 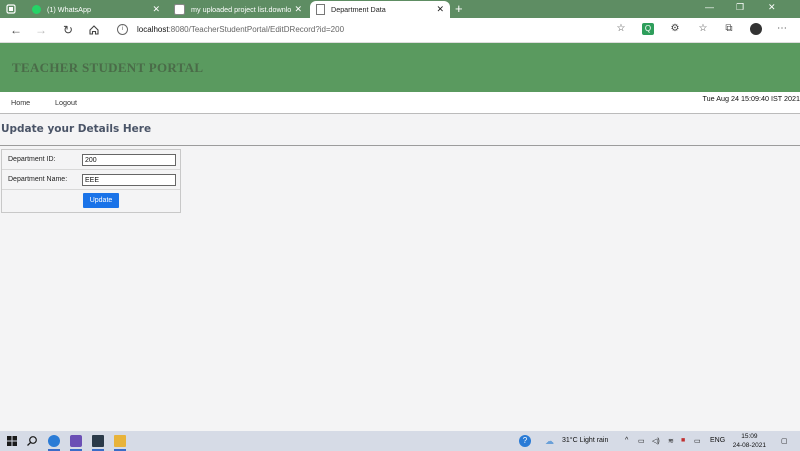 What do you see at coordinates (772, 7) in the screenshot?
I see `window-close-icon: ✕` at bounding box center [772, 7].